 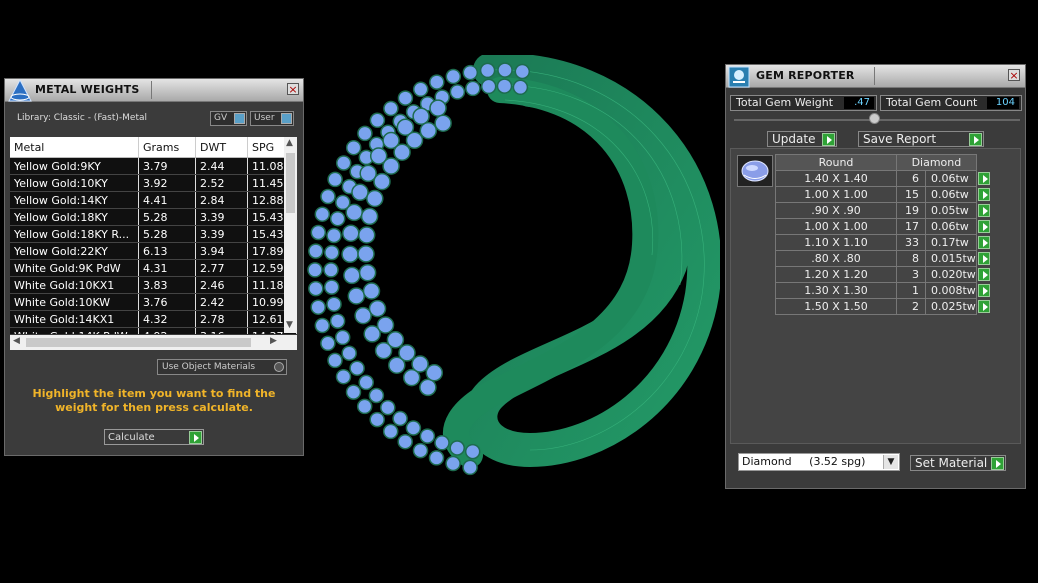 I want to click on metal-weights-title: METAL WEIGHTS, so click(x=87, y=89).